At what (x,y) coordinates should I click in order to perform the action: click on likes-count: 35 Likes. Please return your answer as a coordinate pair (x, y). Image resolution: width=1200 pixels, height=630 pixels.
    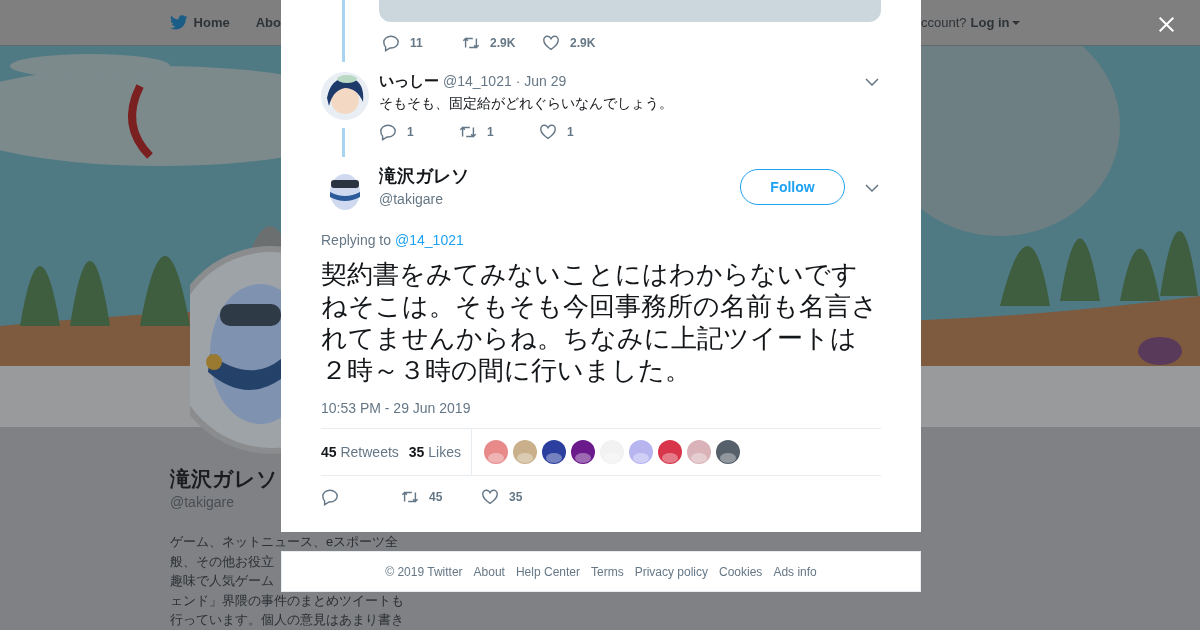
    Looking at the image, I should click on (434, 452).